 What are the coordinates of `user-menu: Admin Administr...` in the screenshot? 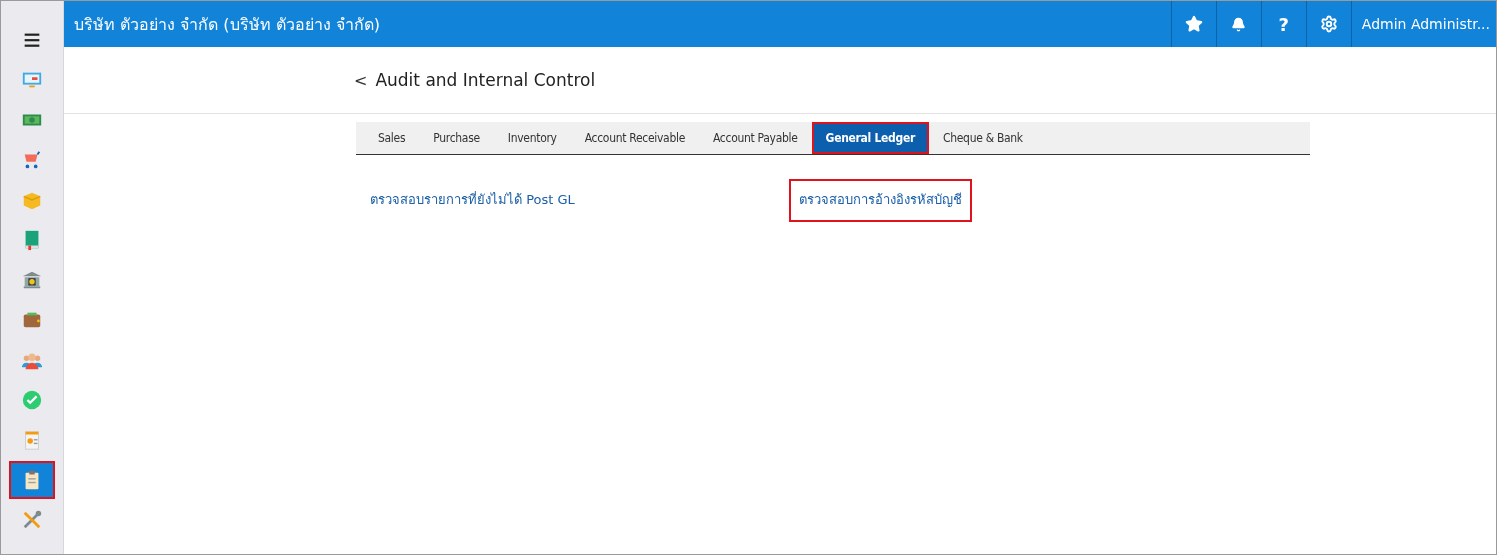 It's located at (1423, 24).